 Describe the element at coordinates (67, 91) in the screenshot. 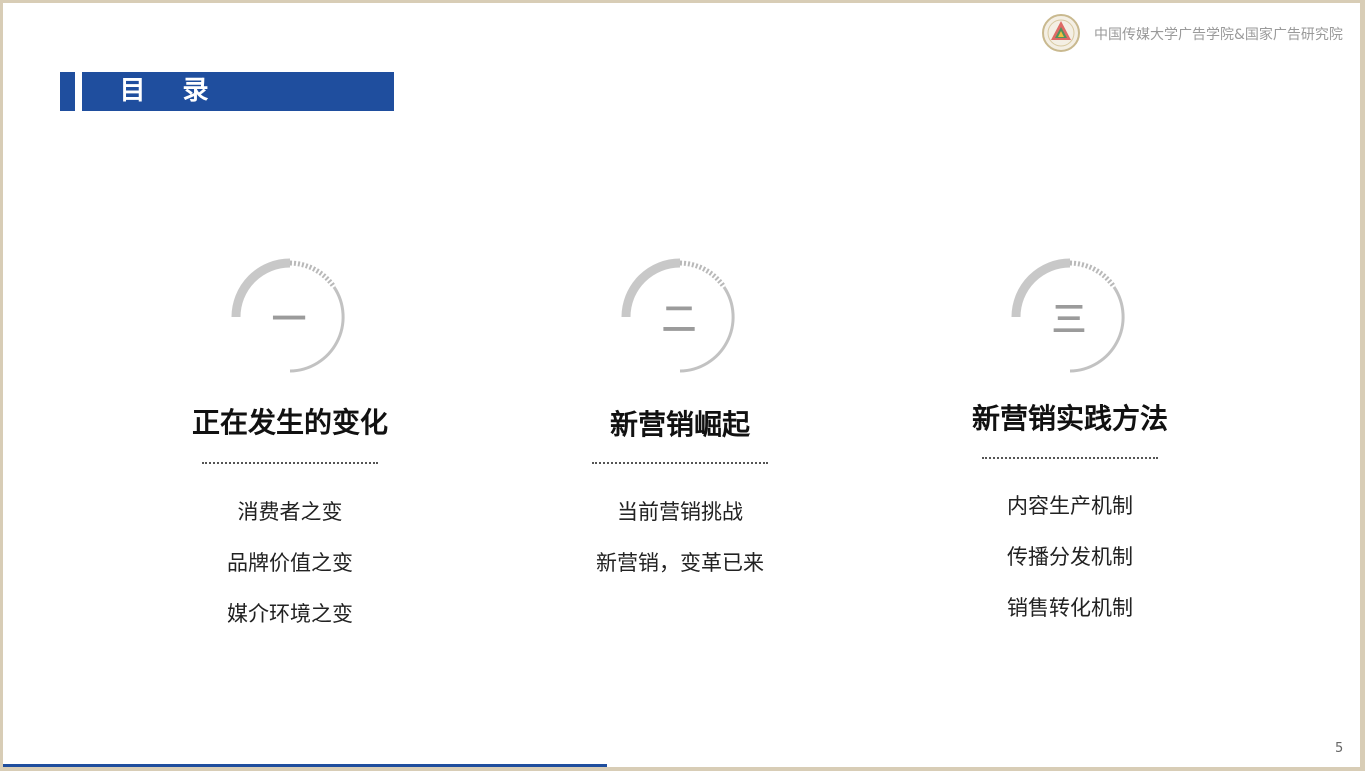

I see `title-accent-bar` at that location.